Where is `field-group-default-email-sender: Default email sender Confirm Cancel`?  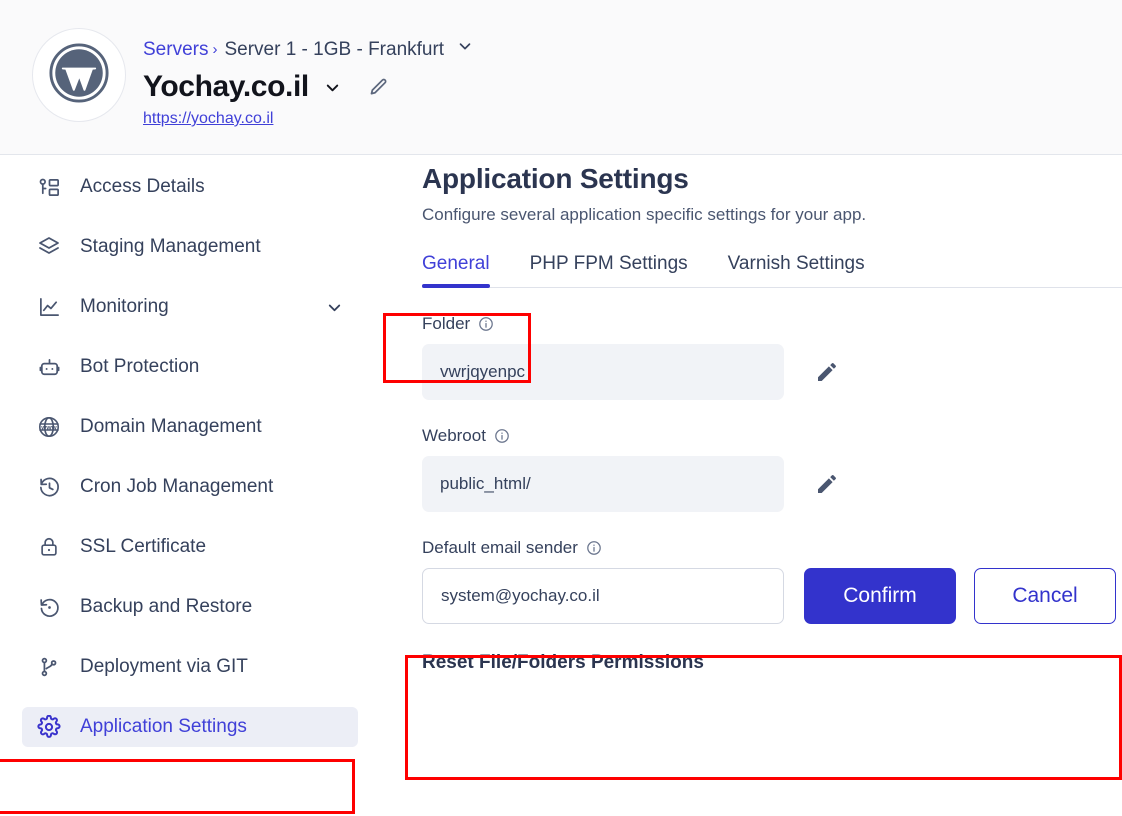
field-group-default-email-sender: Default email sender Confirm Cancel is located at coordinates (772, 581).